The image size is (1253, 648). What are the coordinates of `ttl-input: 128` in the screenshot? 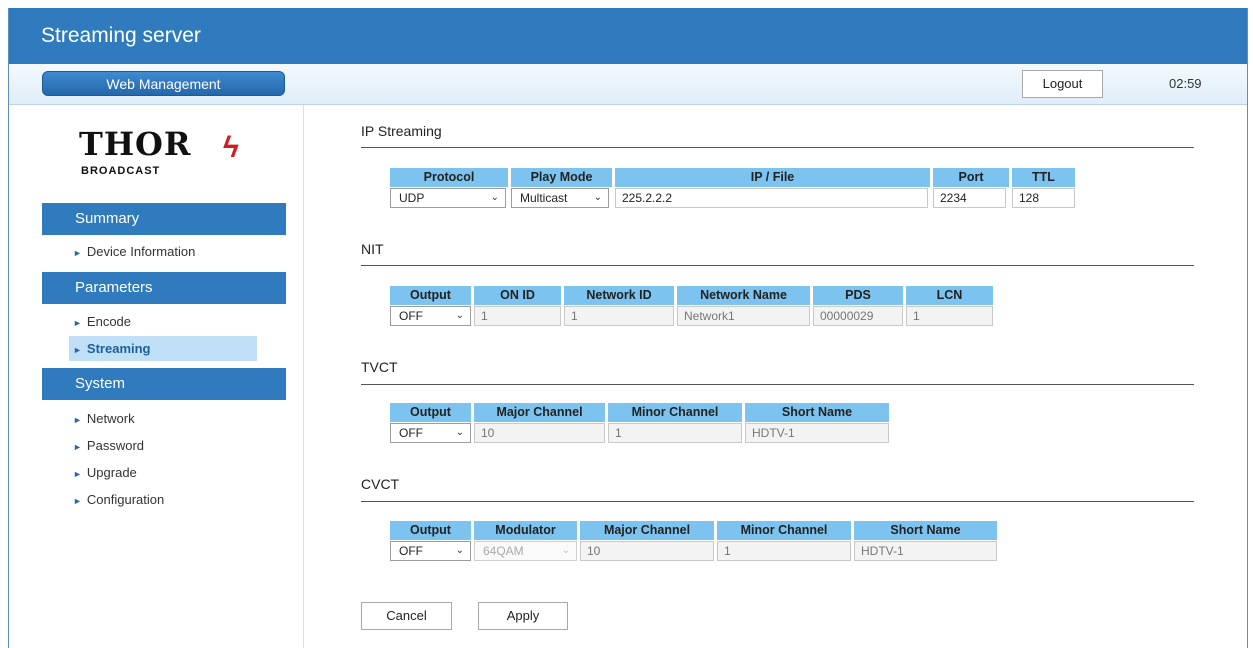 It's located at (1043, 198).